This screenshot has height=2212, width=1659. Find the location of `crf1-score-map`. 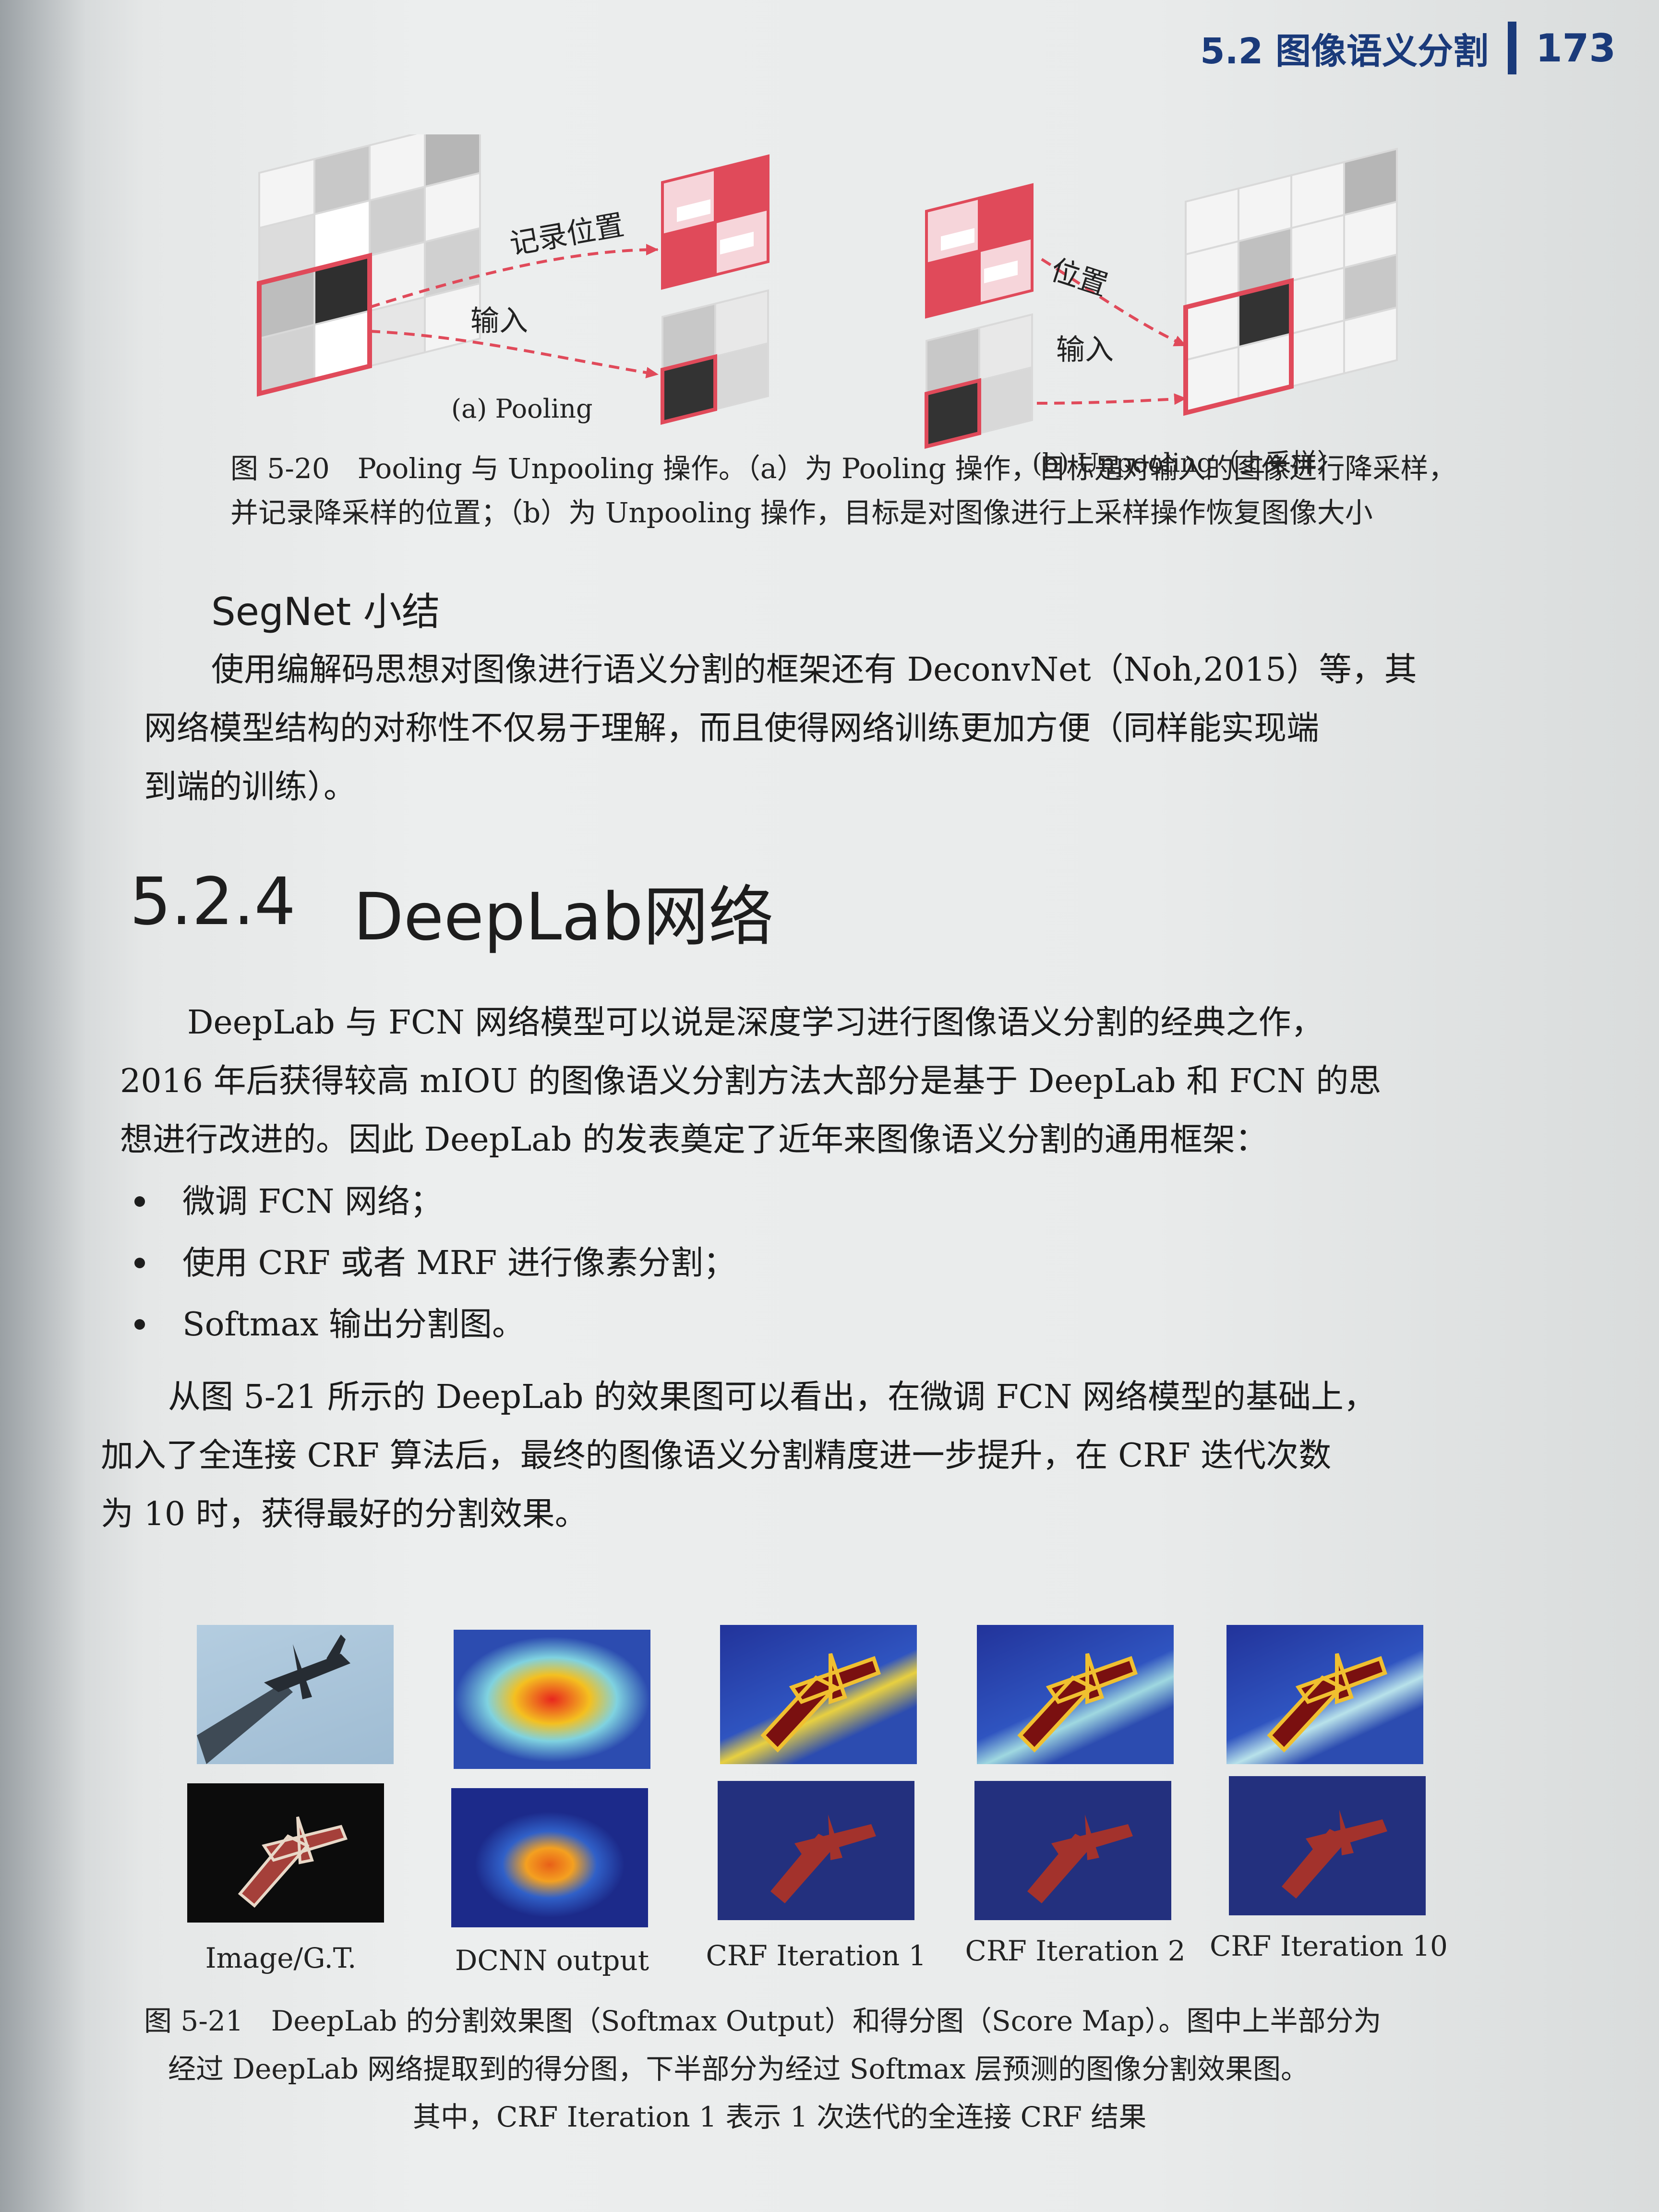

crf1-score-map is located at coordinates (818, 1694).